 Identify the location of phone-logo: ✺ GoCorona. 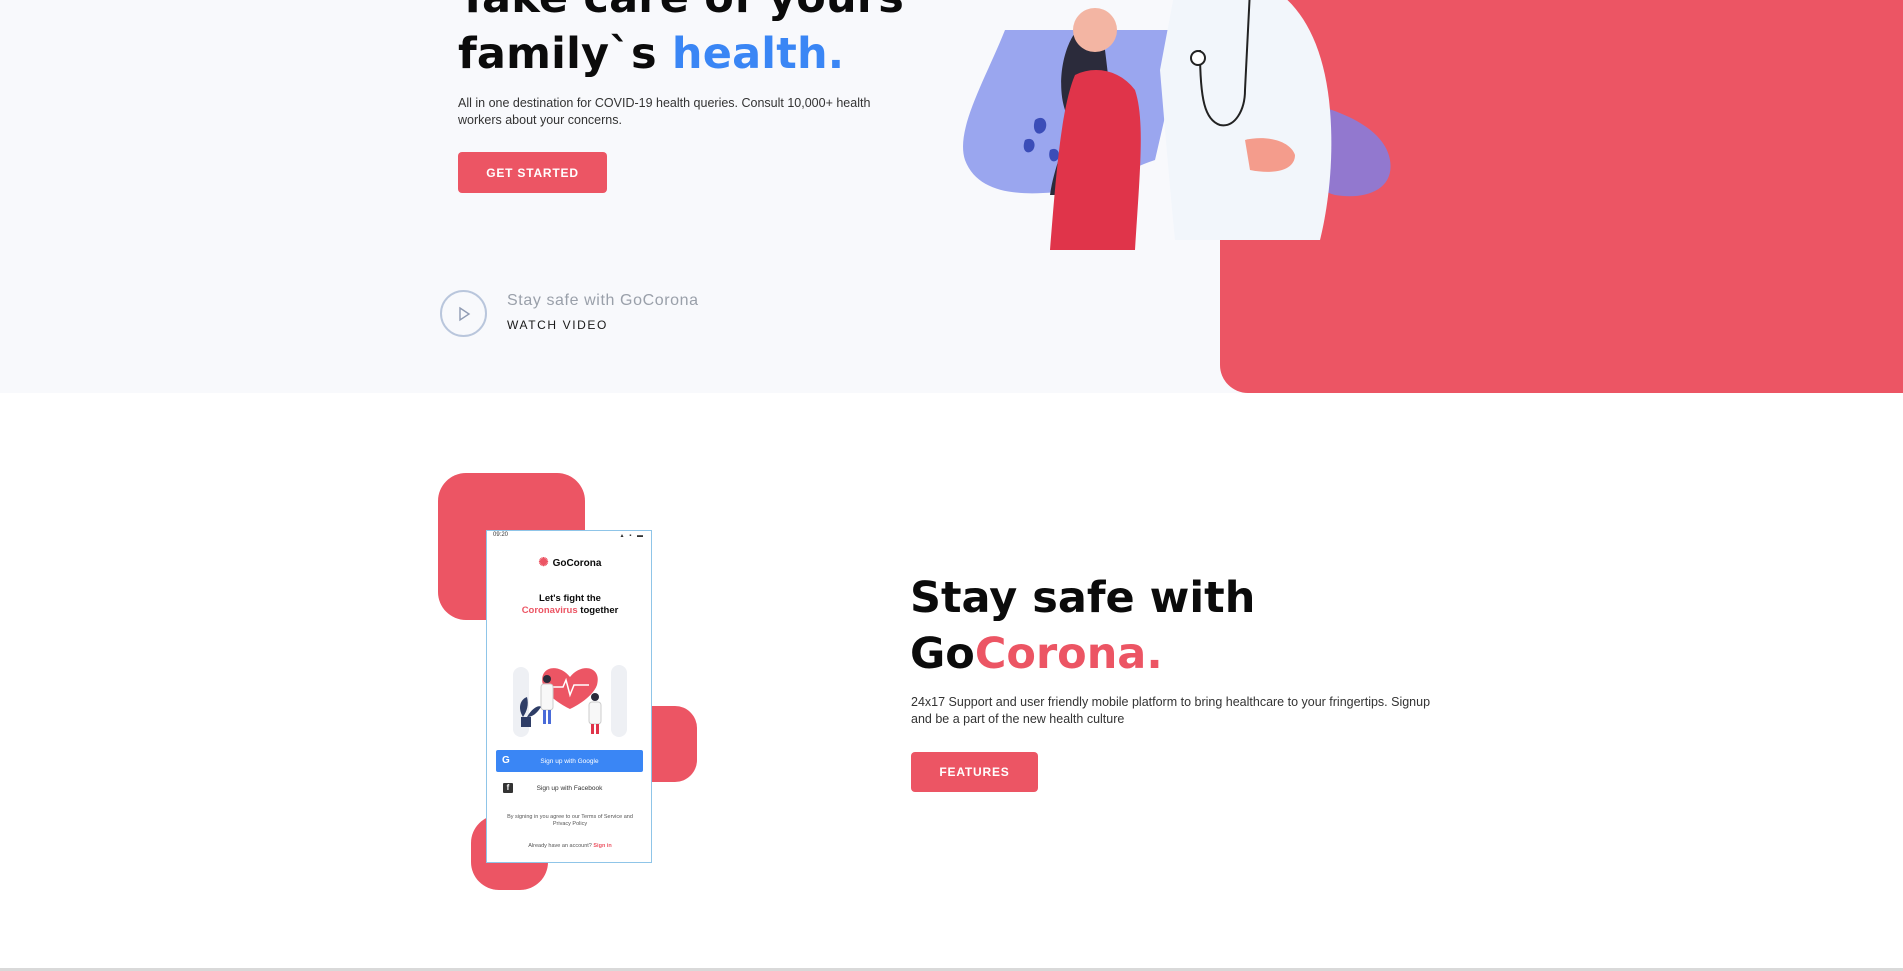
(569, 562).